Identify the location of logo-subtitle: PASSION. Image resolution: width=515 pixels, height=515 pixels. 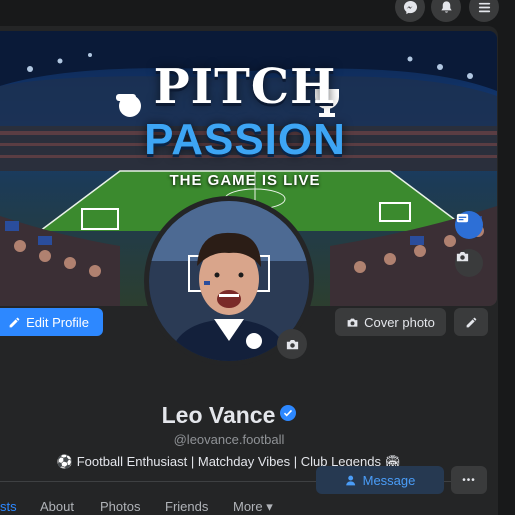
(245, 139).